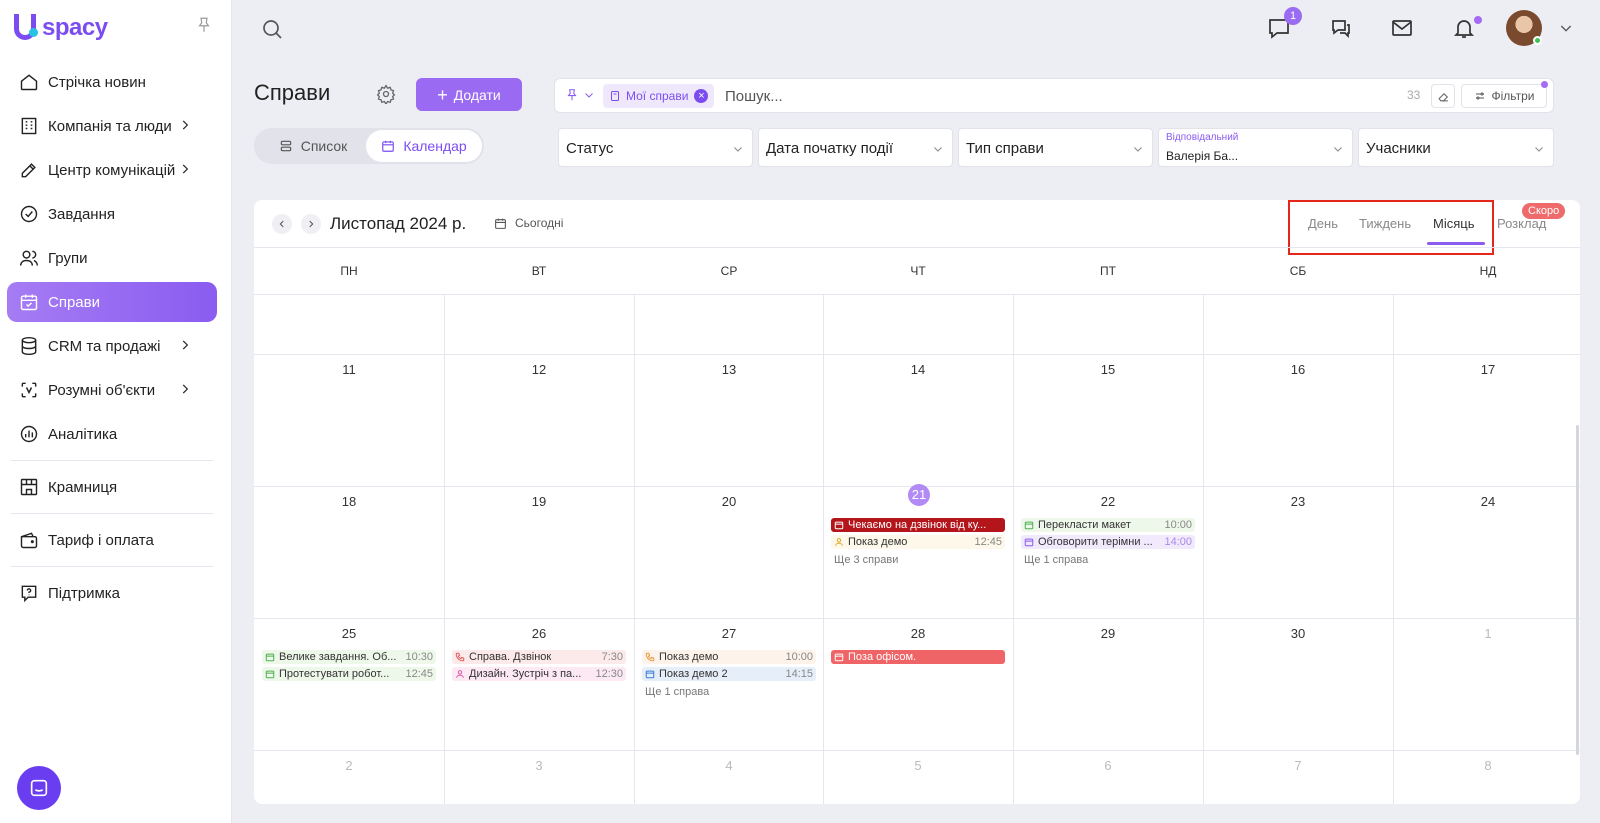 The image size is (1600, 823). I want to click on weekday-header: ВТ, so click(539, 271).